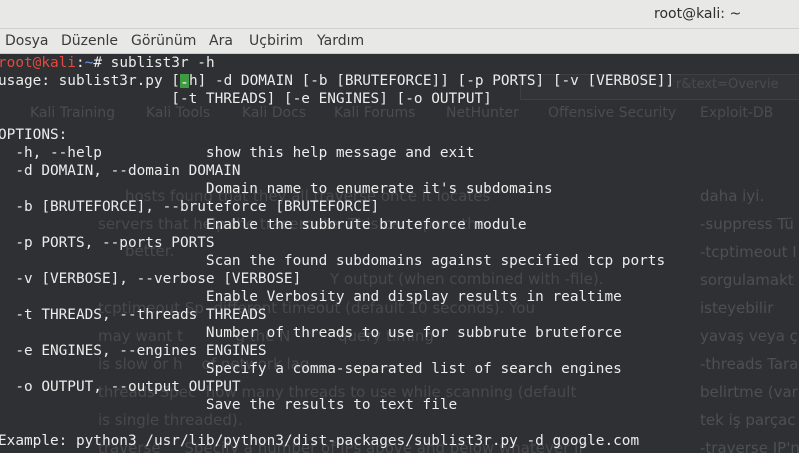  Describe the element at coordinates (749, 336) in the screenshot. I see `bg-text-right: yavaş veya ç` at that location.